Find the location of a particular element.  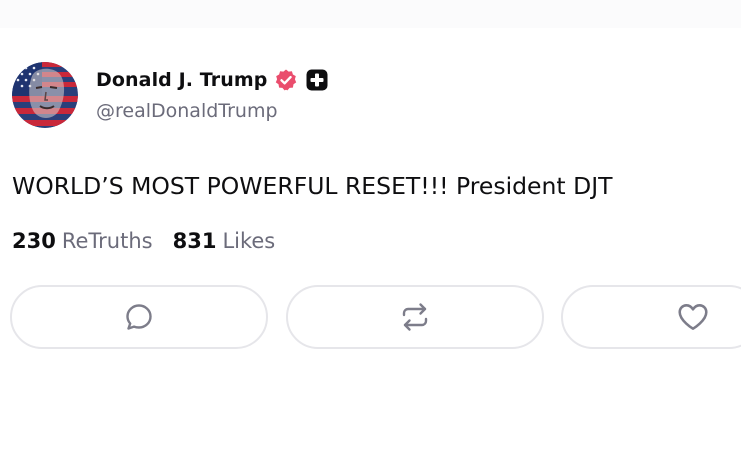

reply-icon is located at coordinates (139, 317).